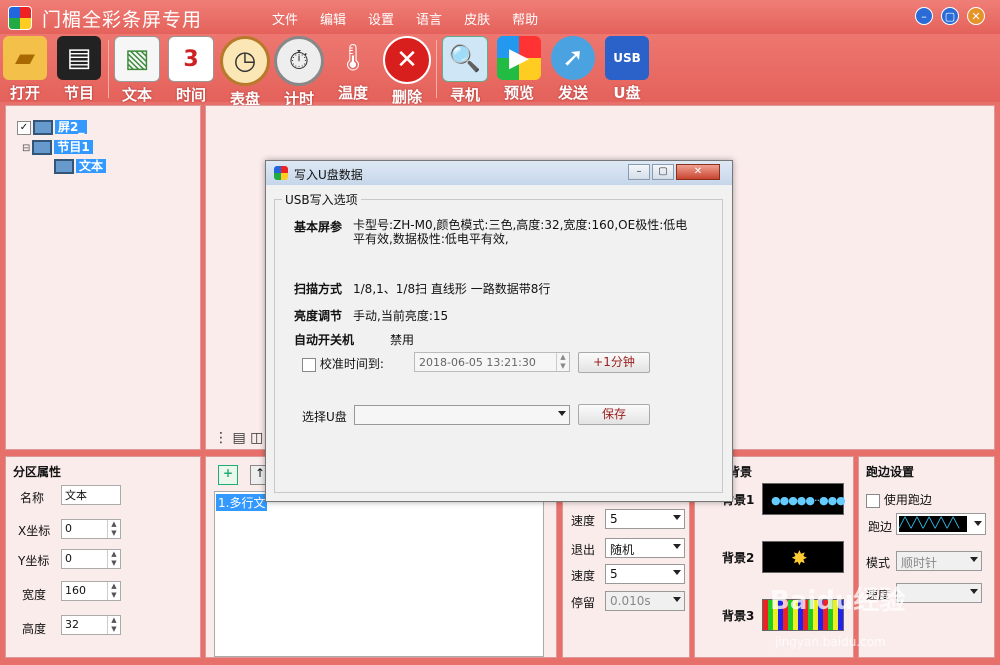 The width and height of the screenshot is (1000, 665). What do you see at coordinates (91, 495) in the screenshot?
I see `name-input: 文本` at bounding box center [91, 495].